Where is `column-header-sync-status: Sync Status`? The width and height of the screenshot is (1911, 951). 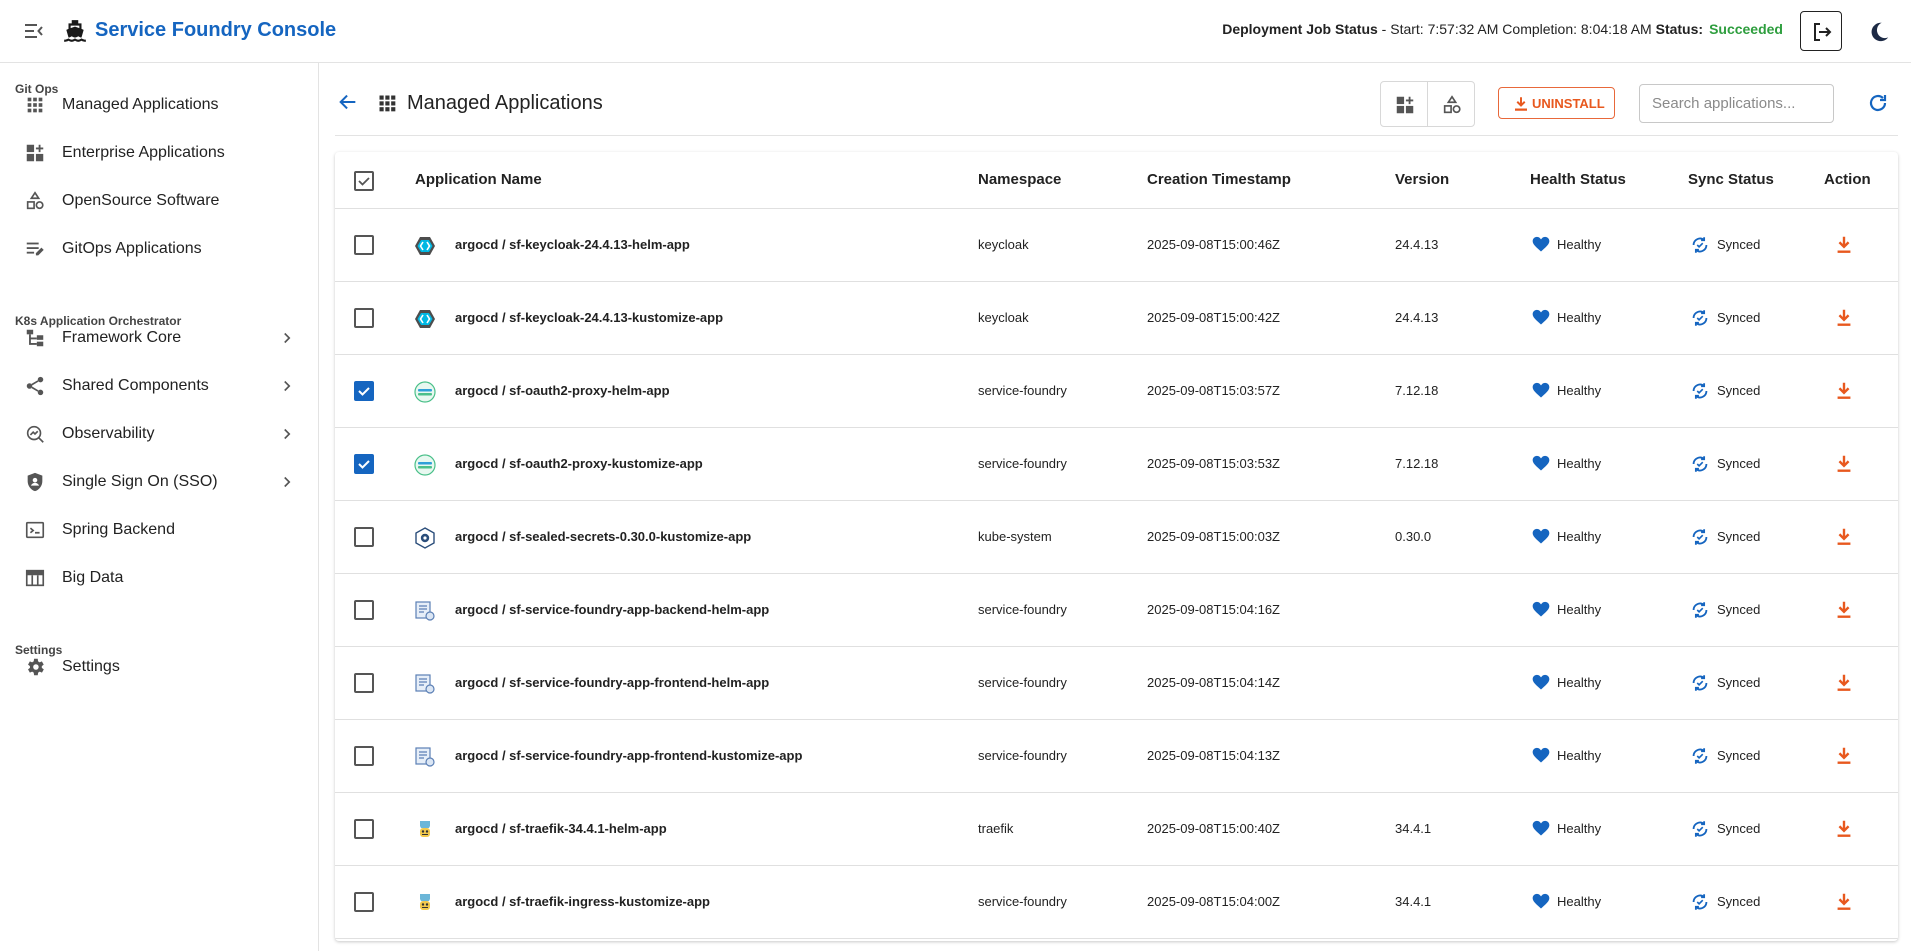
column-header-sync-status: Sync Status is located at coordinates (1731, 179).